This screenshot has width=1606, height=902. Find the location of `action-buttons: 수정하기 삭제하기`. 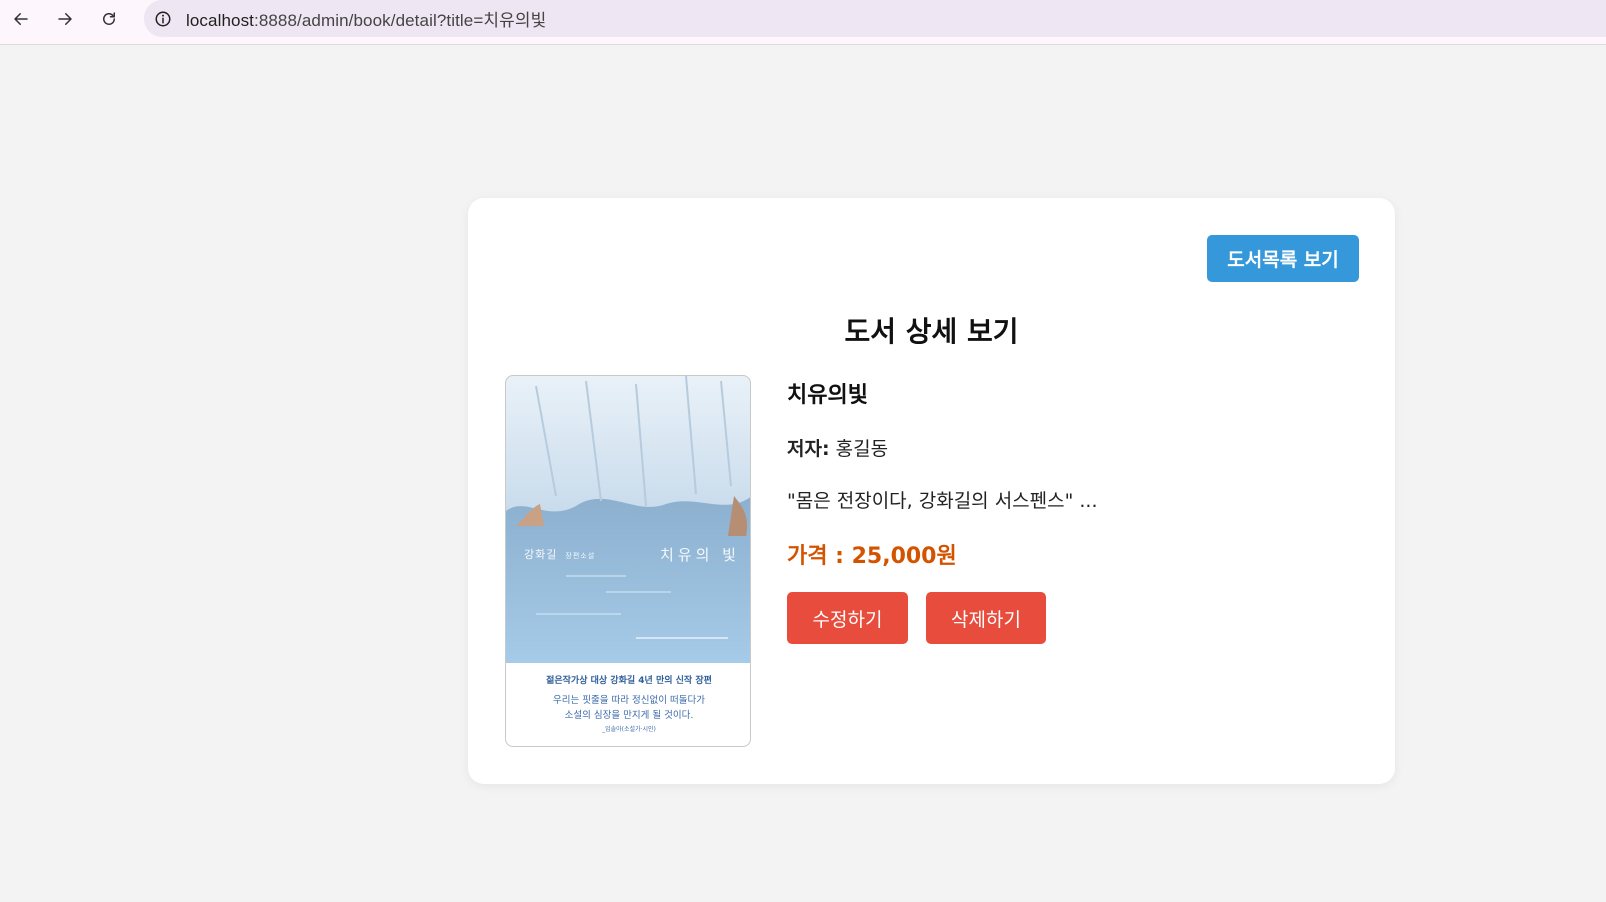

action-buttons: 수정하기 삭제하기 is located at coordinates (1067, 618).